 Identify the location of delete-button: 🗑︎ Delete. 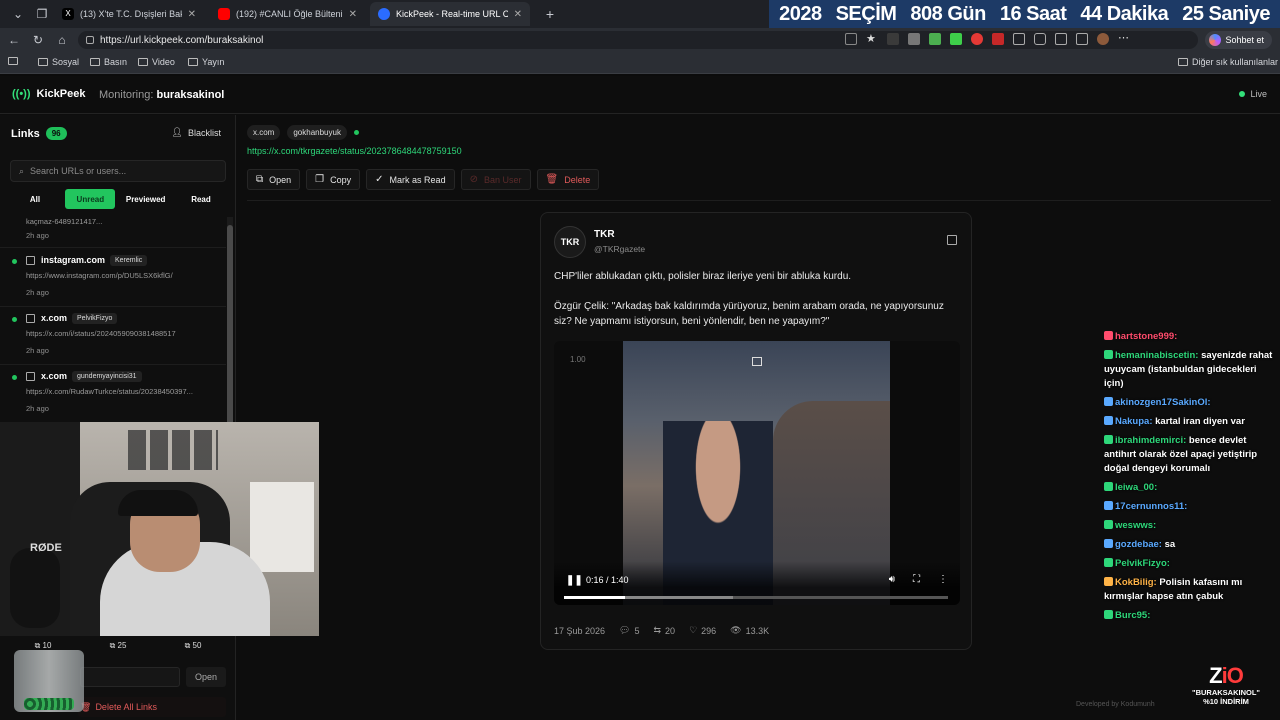
(568, 179).